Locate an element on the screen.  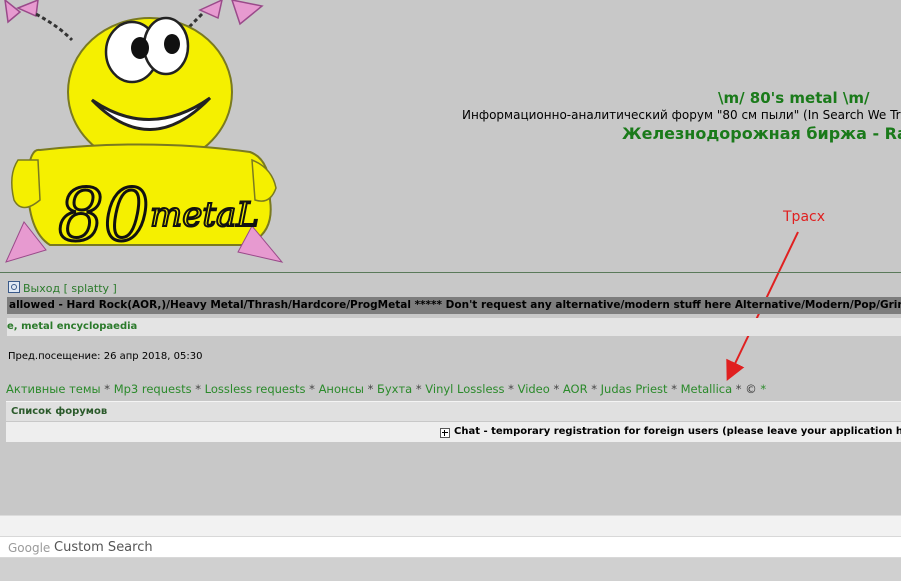
nav-aor: AOR is located at coordinates (575, 389).